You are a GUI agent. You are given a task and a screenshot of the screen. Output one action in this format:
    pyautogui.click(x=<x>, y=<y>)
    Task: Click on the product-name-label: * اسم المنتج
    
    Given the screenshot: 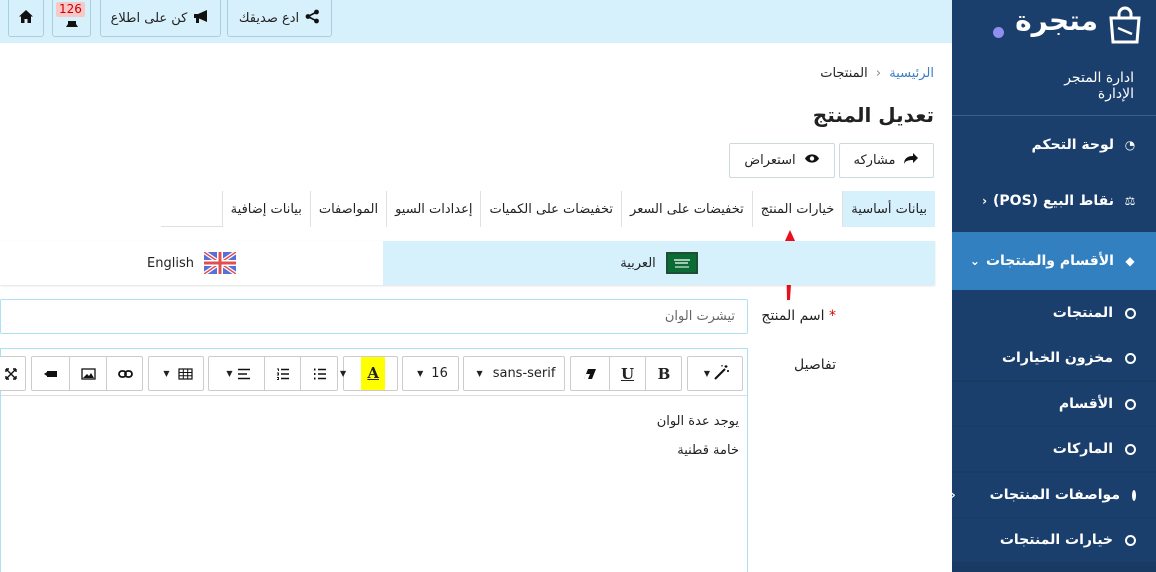 What is the action you would take?
    pyautogui.click(x=798, y=316)
    